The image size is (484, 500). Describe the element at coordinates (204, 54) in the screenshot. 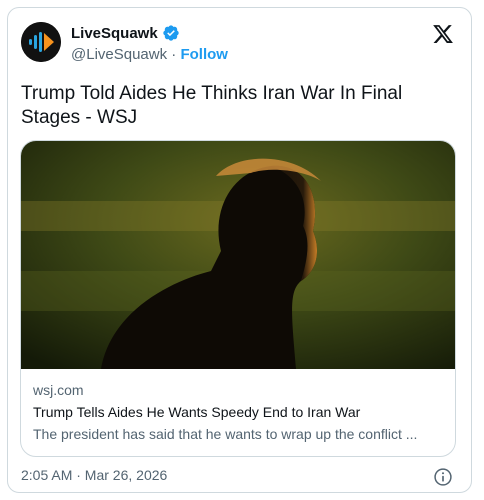

I see `follow-button: Follow` at that location.